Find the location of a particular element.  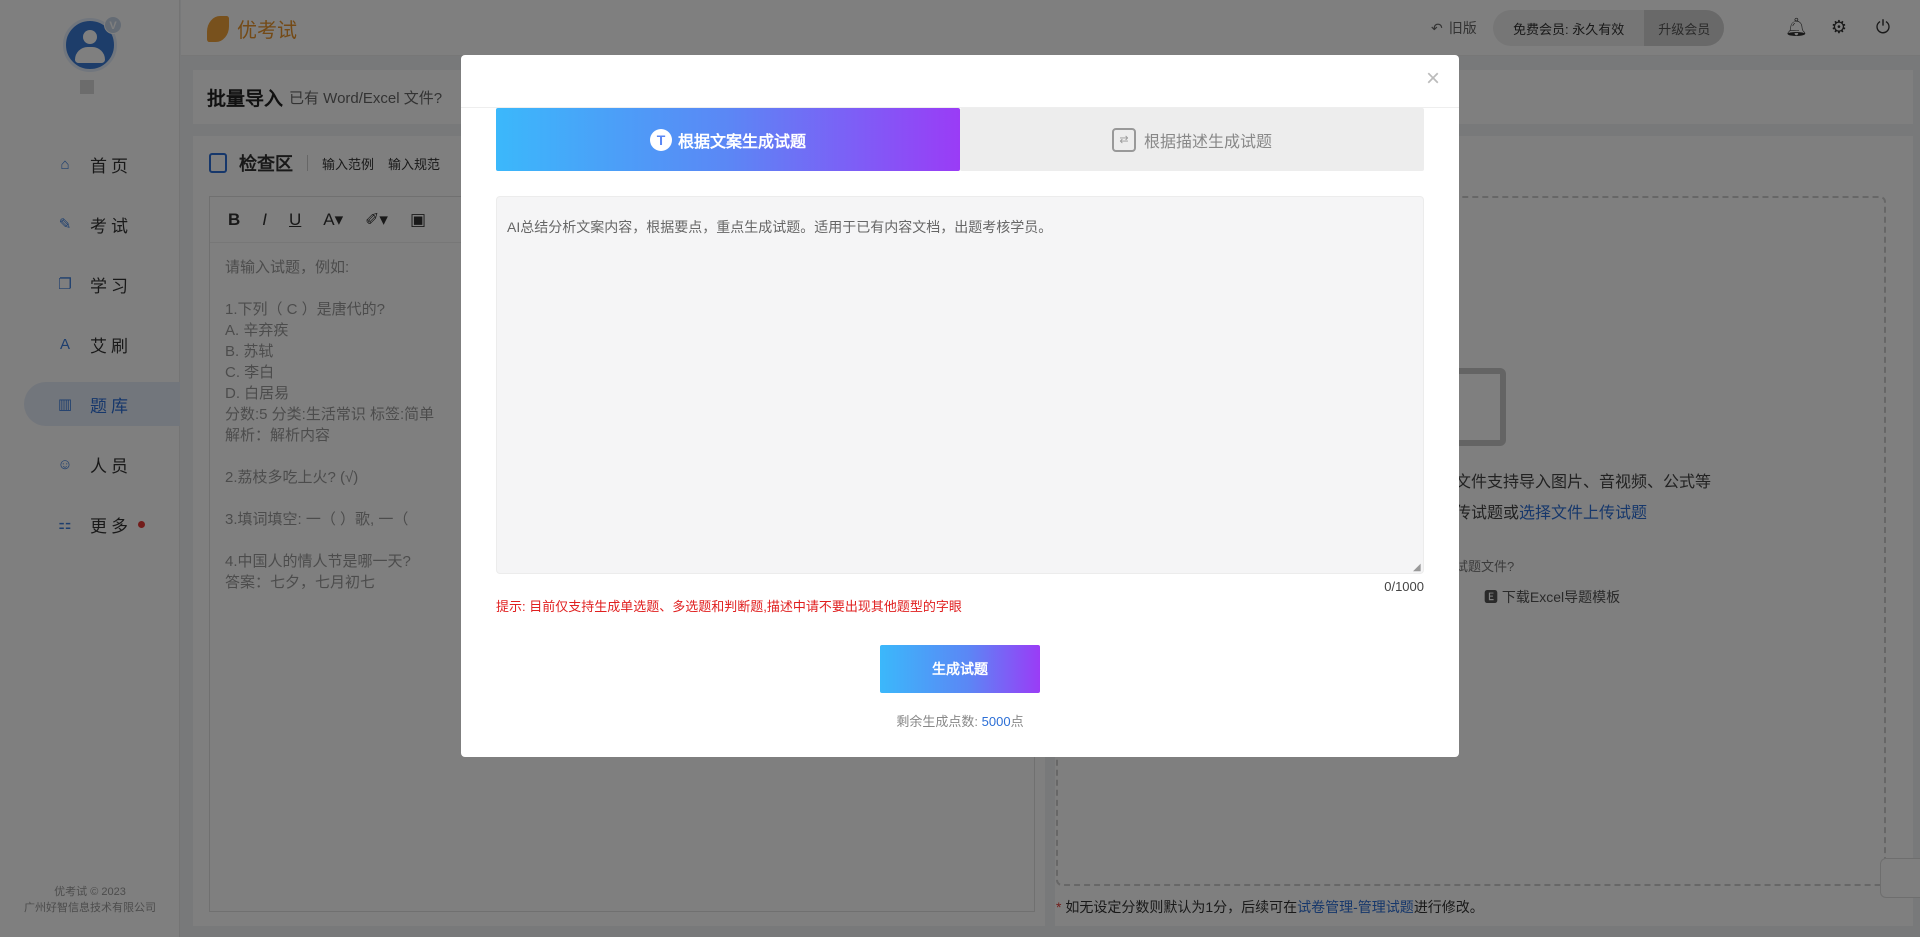

remaining-points: 剩余生成点数: 5000点 is located at coordinates (960, 720).